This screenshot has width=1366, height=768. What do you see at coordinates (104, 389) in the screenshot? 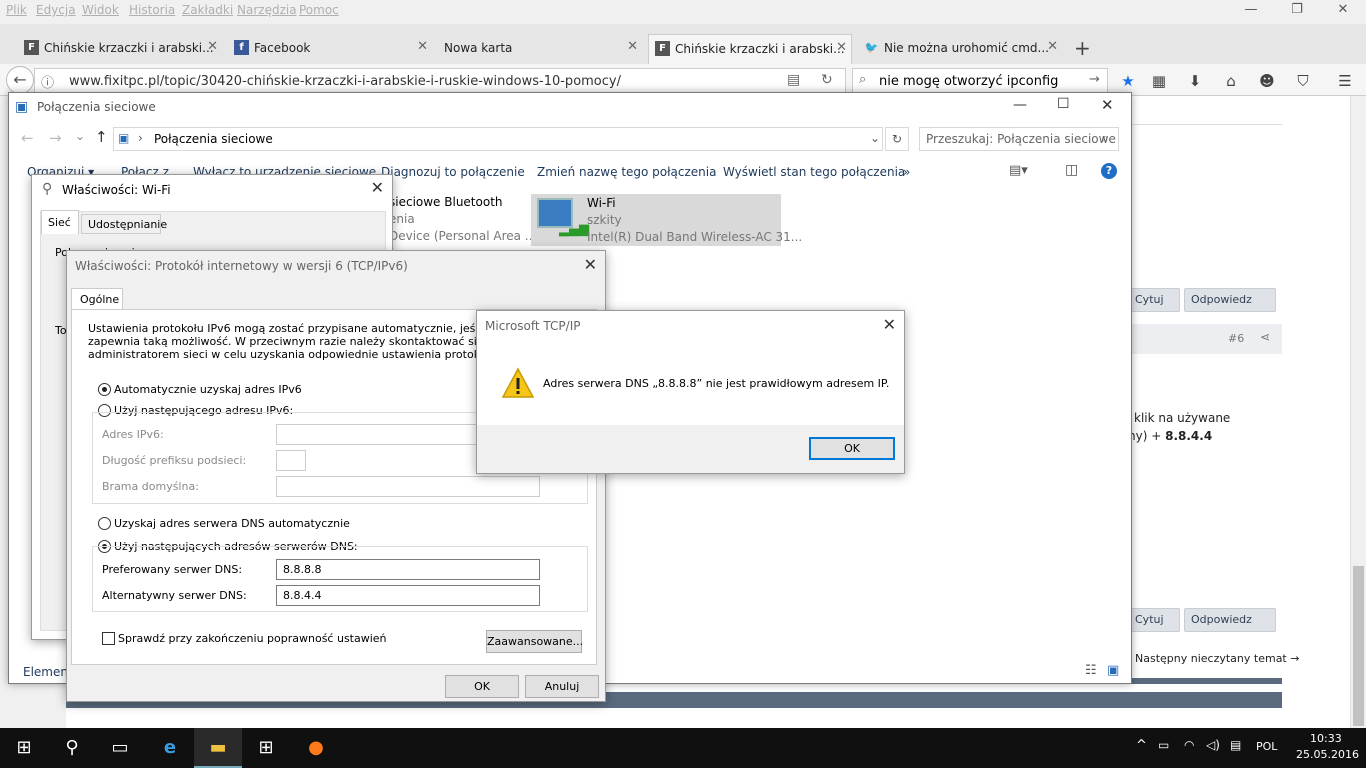
I see `auto-ipv6-radio` at bounding box center [104, 389].